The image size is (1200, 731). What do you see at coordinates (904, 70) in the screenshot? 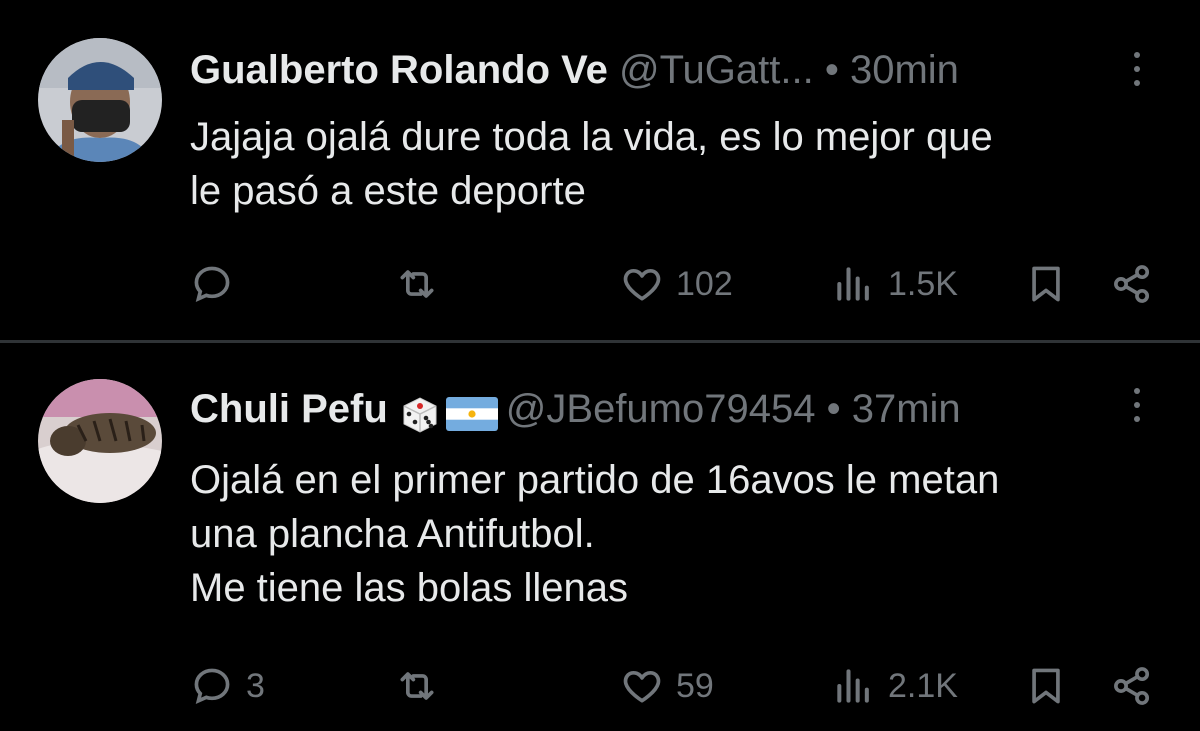
I see `timestamp: 30min` at bounding box center [904, 70].